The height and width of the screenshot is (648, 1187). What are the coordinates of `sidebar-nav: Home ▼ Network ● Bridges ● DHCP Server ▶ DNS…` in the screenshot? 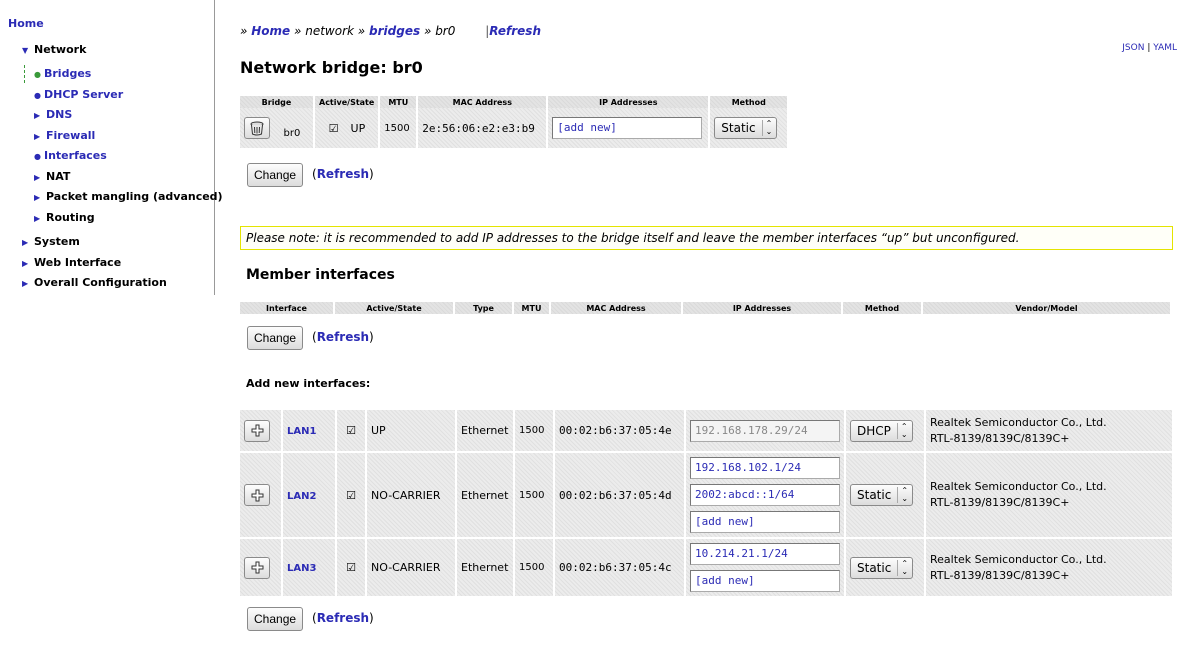 It's located at (111, 147).